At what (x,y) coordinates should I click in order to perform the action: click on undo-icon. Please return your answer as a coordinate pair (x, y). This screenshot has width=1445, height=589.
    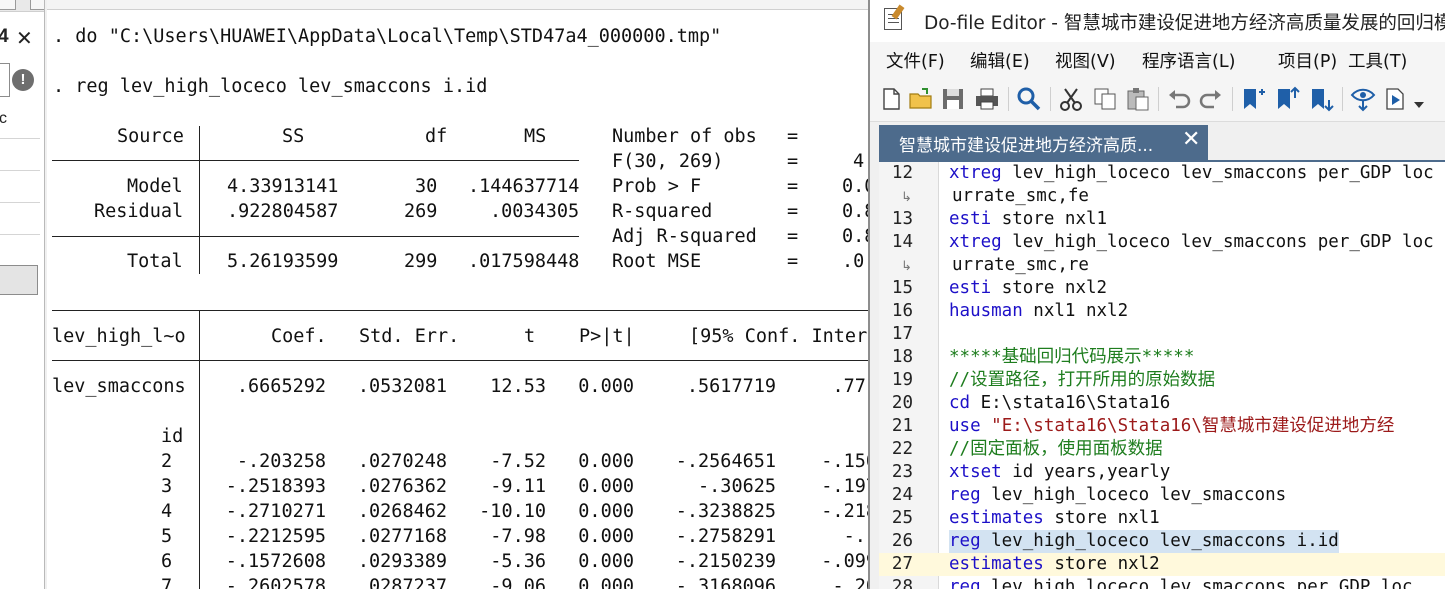
    Looking at the image, I should click on (1179, 99).